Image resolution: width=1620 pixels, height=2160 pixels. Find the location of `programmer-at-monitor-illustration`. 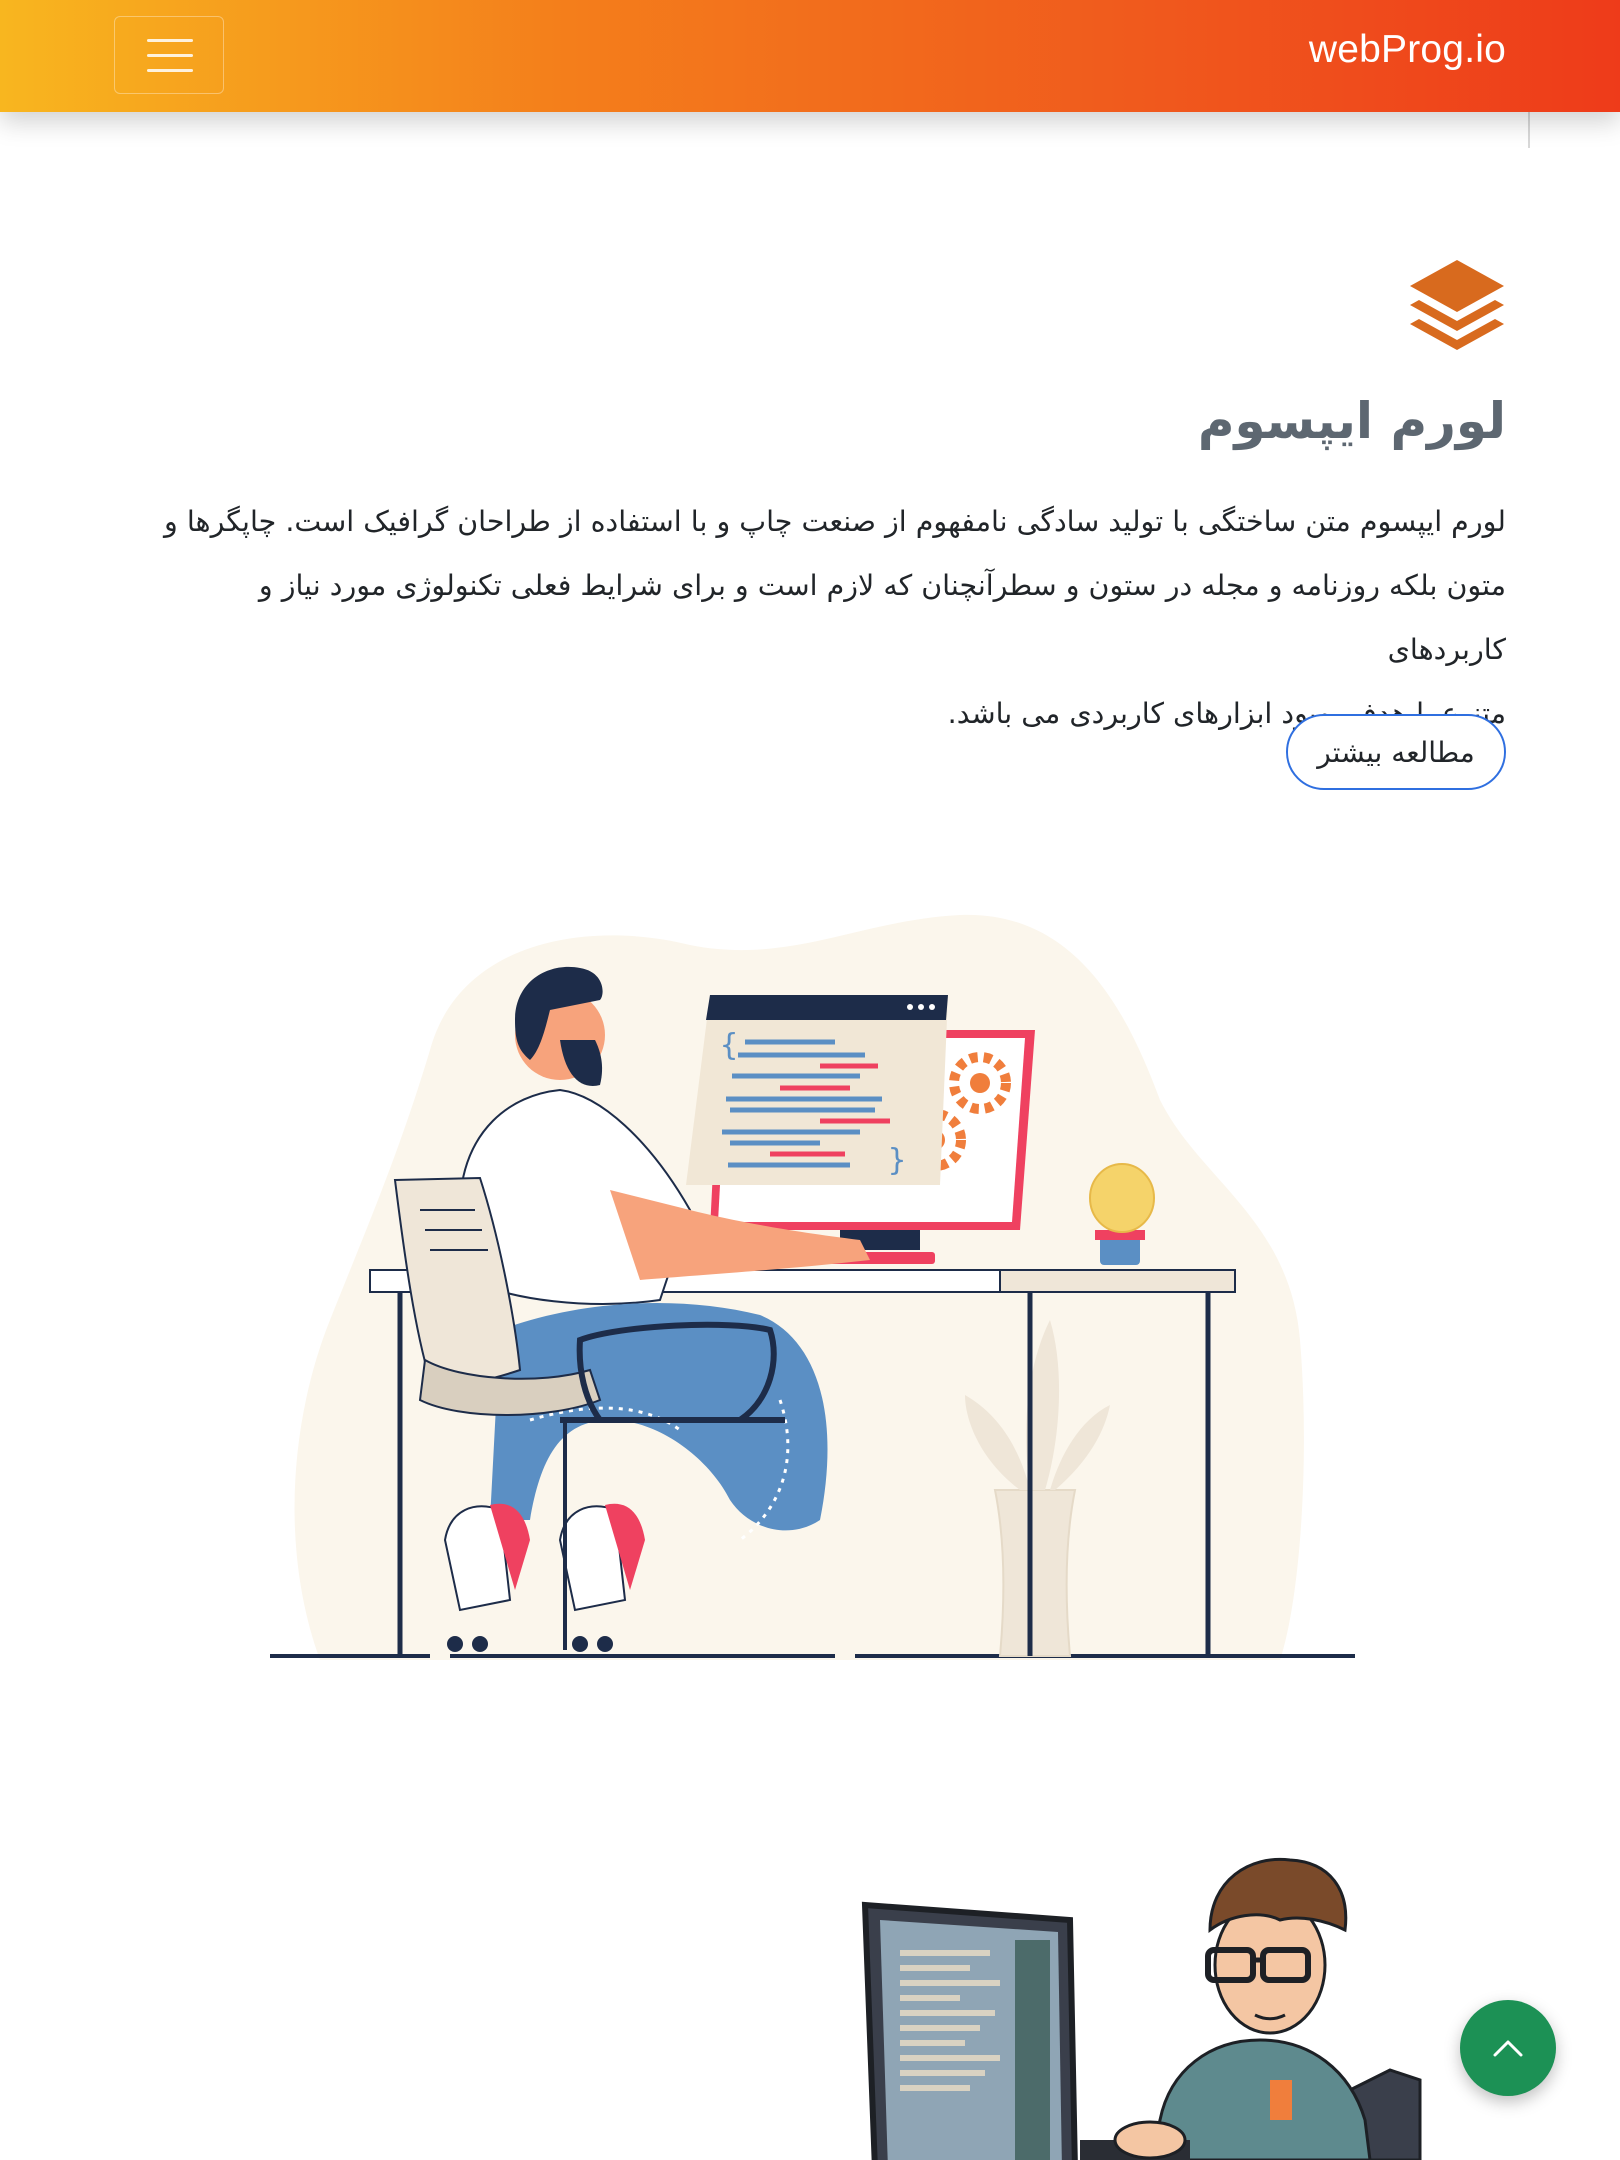

programmer-at-monitor-illustration is located at coordinates (1141, 2008).